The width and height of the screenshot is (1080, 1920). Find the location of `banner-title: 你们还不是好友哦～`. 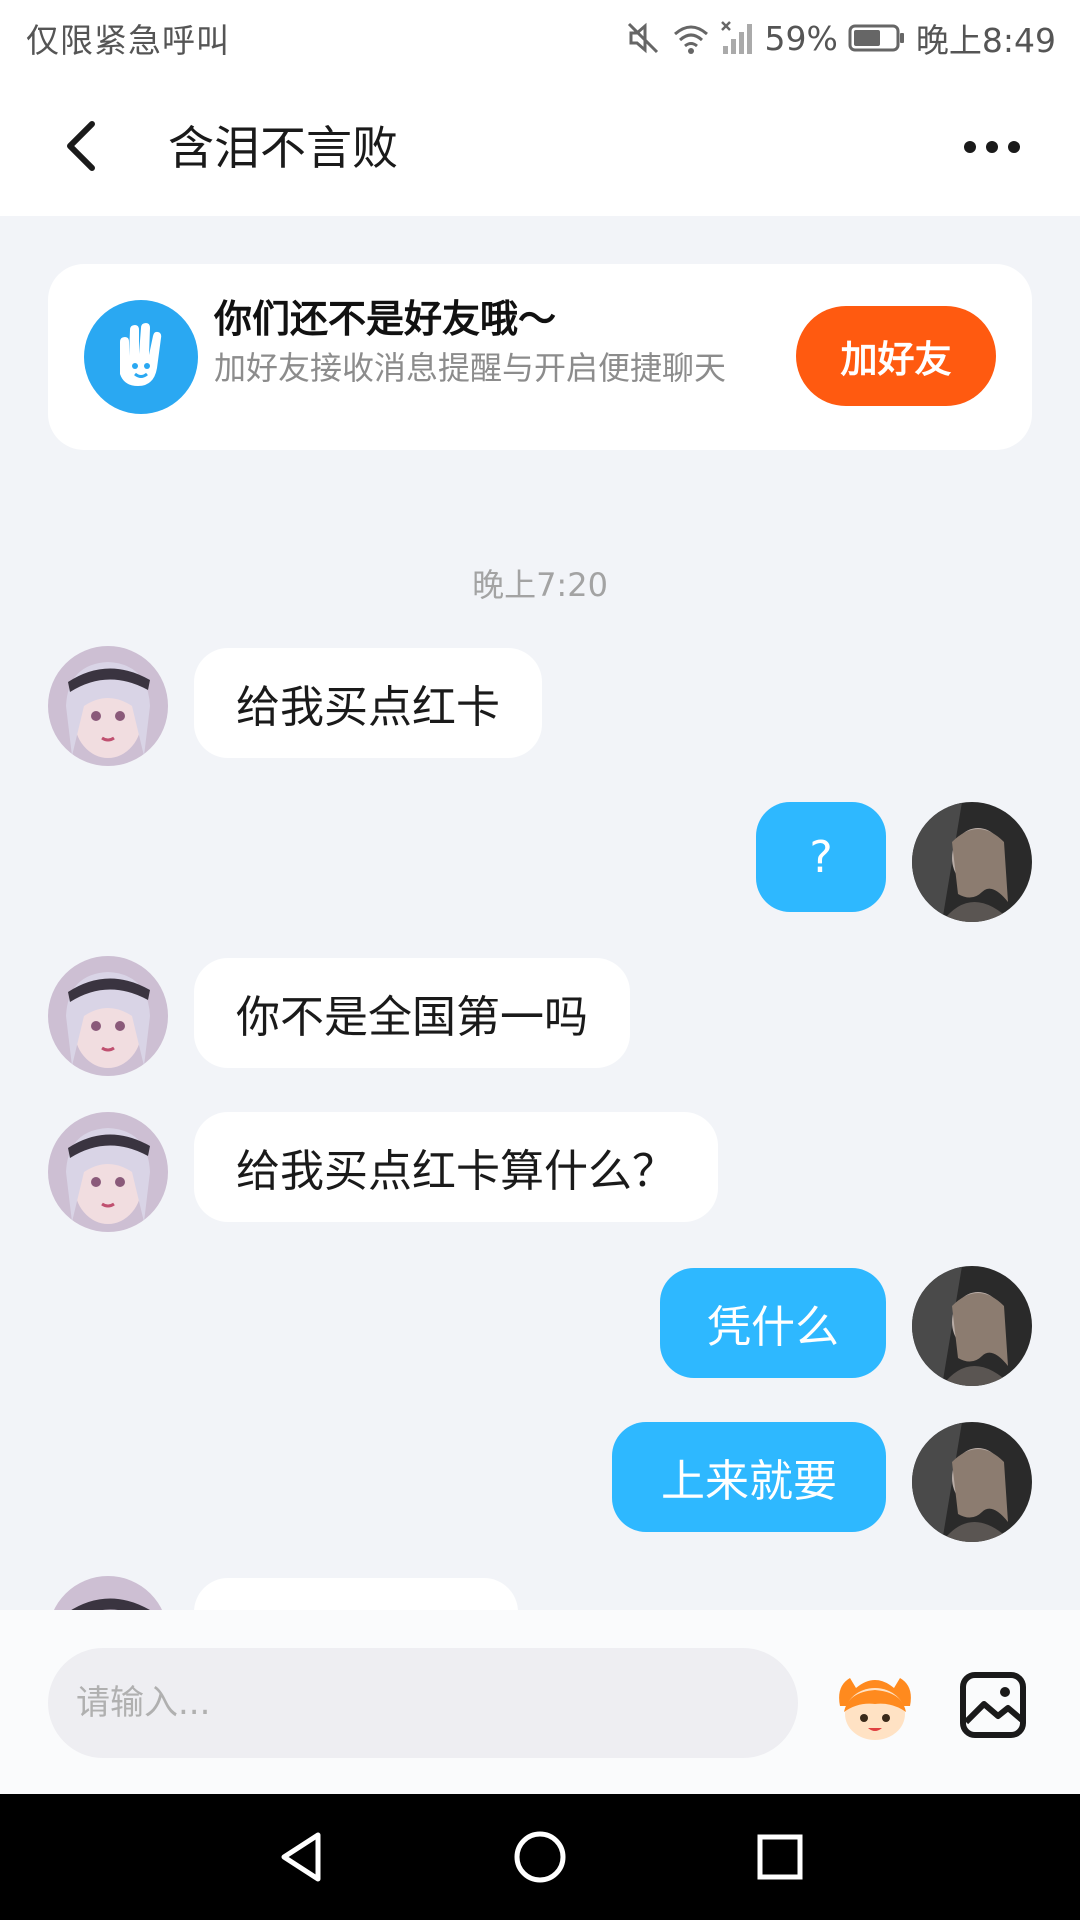

banner-title: 你们还不是好友哦～ is located at coordinates (385, 319).